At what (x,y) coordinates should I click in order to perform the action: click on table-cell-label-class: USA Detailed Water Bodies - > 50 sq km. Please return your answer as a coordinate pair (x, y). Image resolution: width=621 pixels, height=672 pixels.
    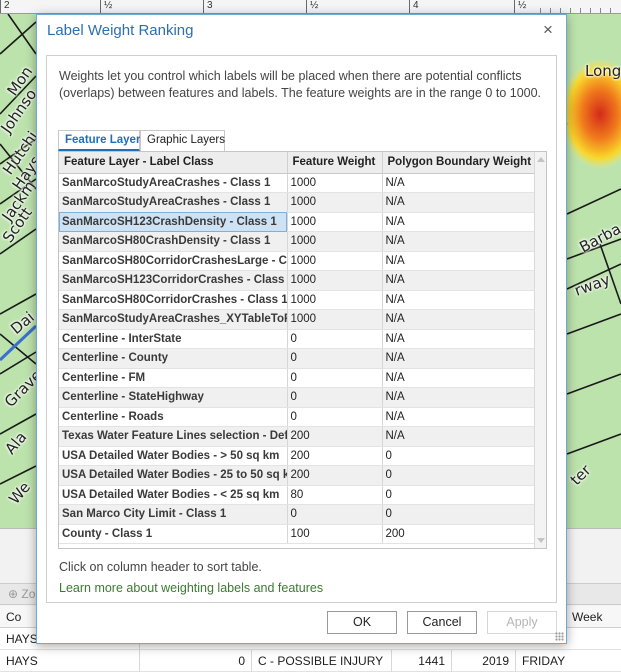
    Looking at the image, I should click on (173, 456).